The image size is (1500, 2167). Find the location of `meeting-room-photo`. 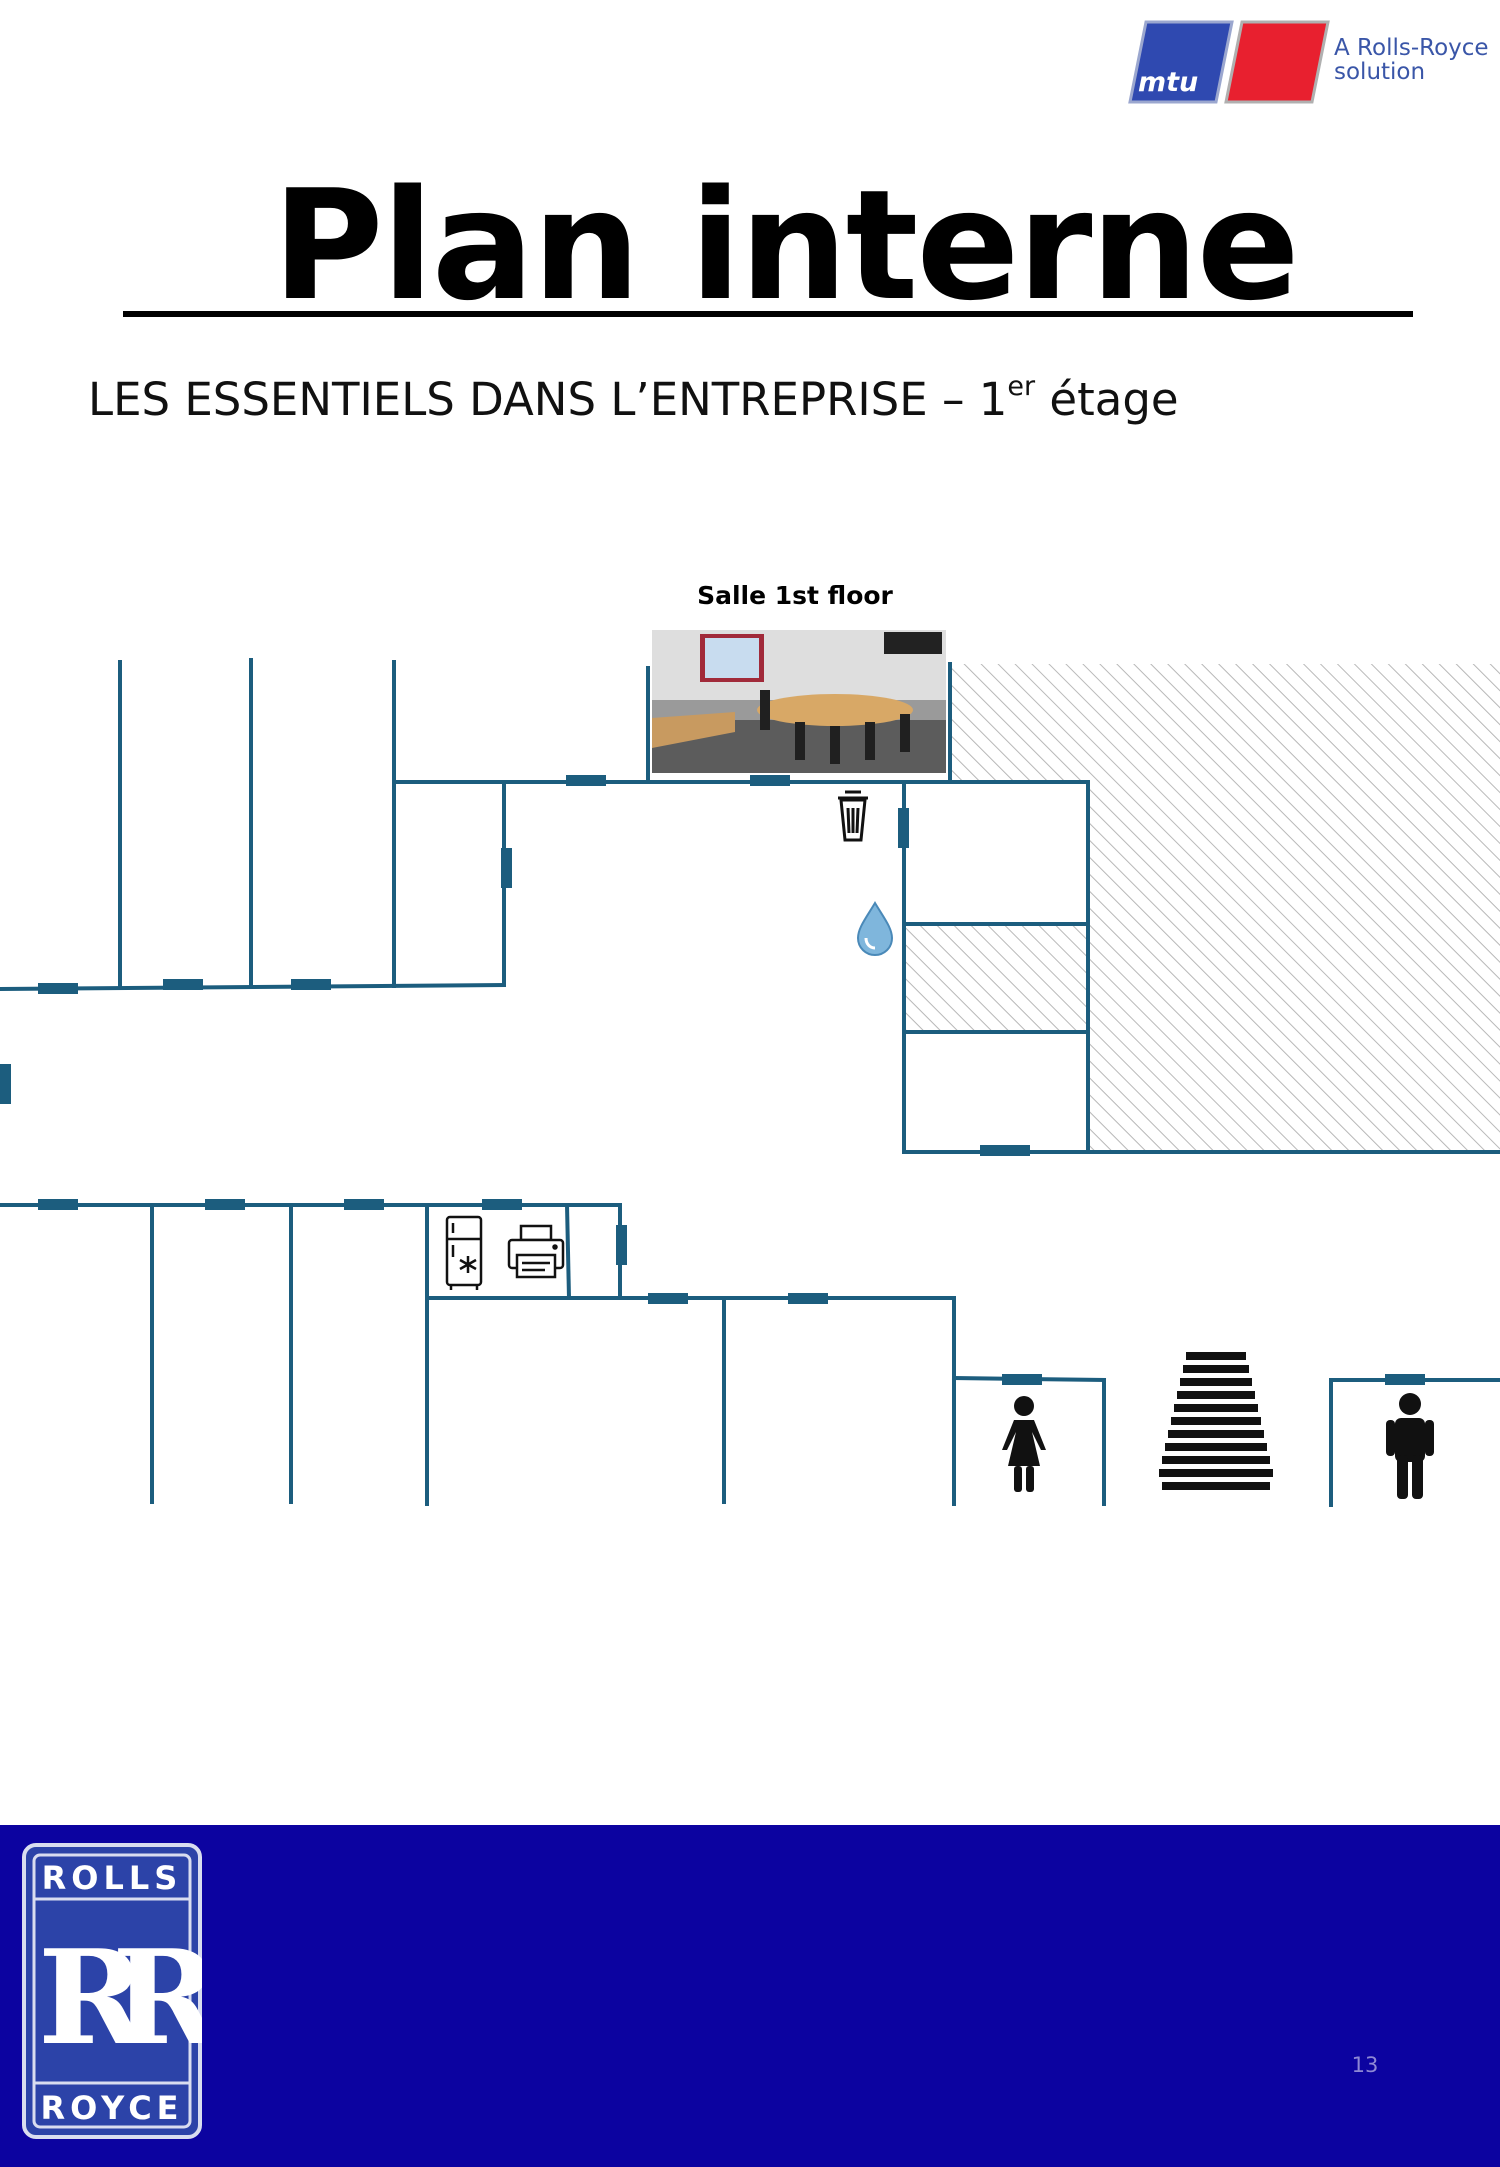

meeting-room-photo is located at coordinates (799, 701).